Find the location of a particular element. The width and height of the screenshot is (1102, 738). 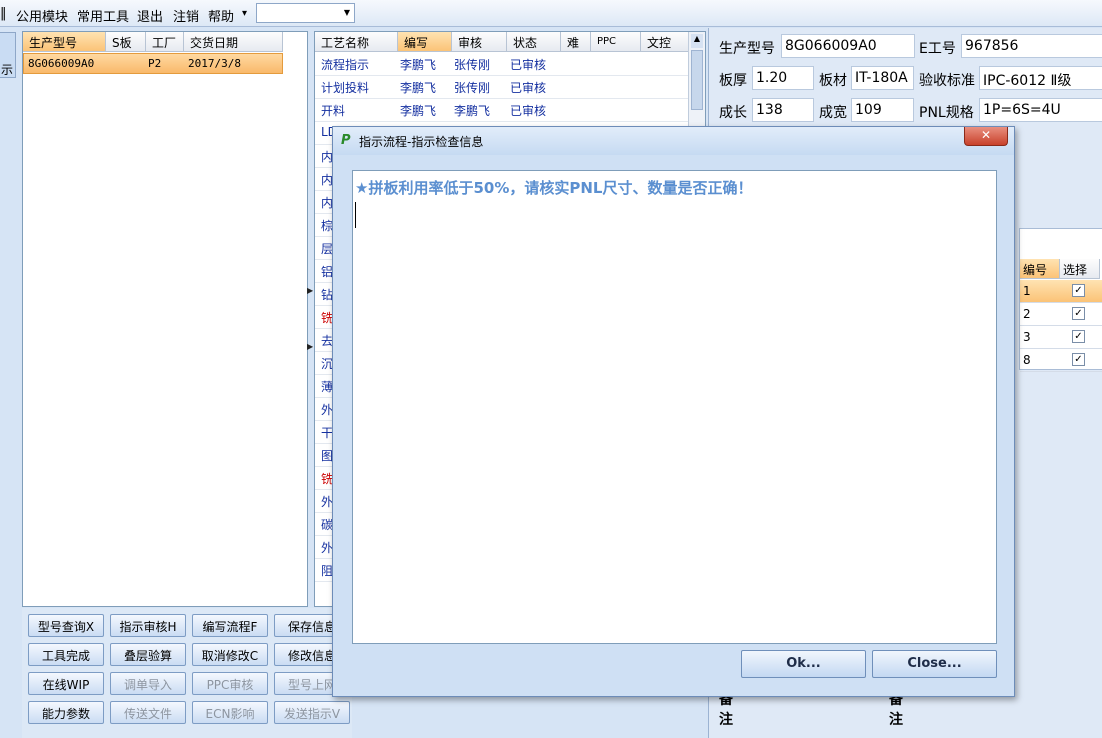

col-header-doc-control: 文控 is located at coordinates (665, 42).